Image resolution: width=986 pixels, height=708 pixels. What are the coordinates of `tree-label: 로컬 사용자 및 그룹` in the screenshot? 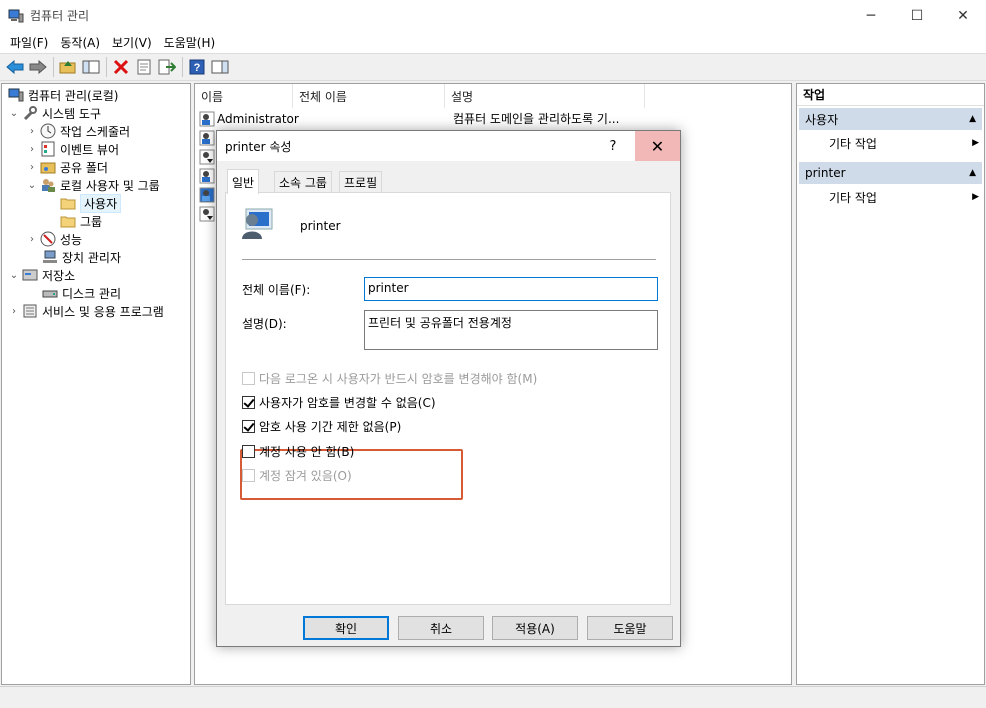 It's located at (110, 185).